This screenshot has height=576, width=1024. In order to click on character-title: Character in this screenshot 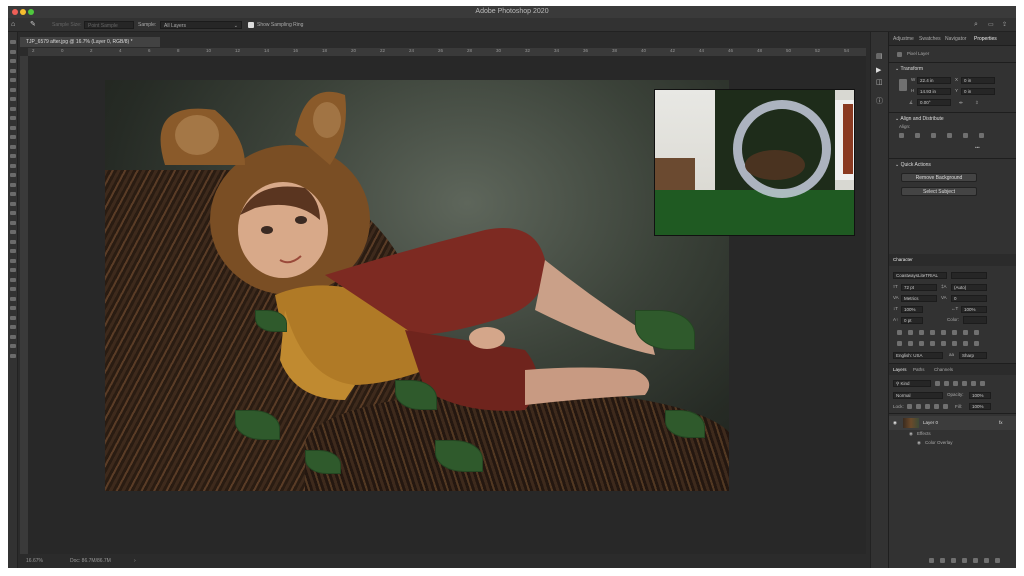, I will do `click(903, 260)`.